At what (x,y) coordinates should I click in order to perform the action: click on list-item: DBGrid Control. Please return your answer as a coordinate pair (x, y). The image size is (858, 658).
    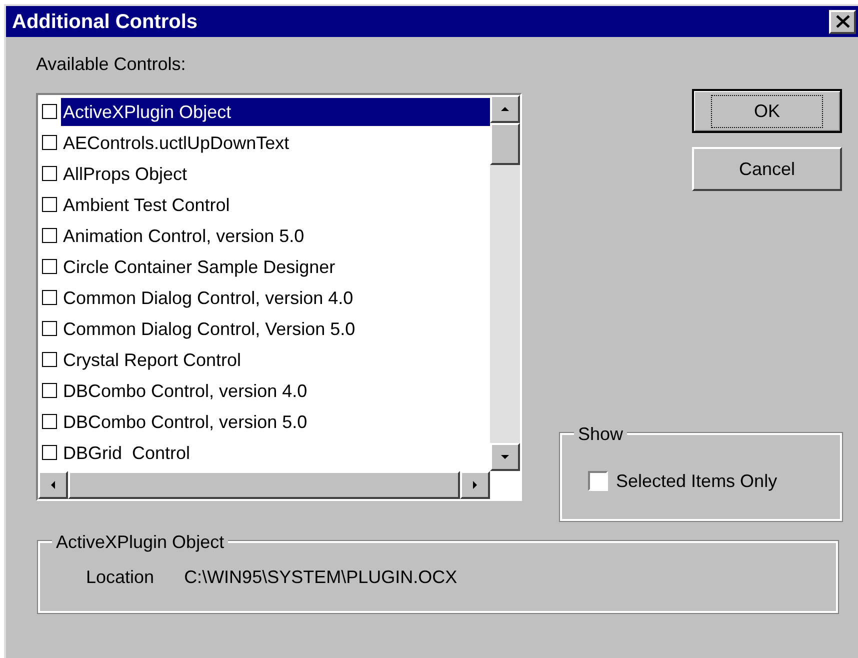
    Looking at the image, I should click on (266, 452).